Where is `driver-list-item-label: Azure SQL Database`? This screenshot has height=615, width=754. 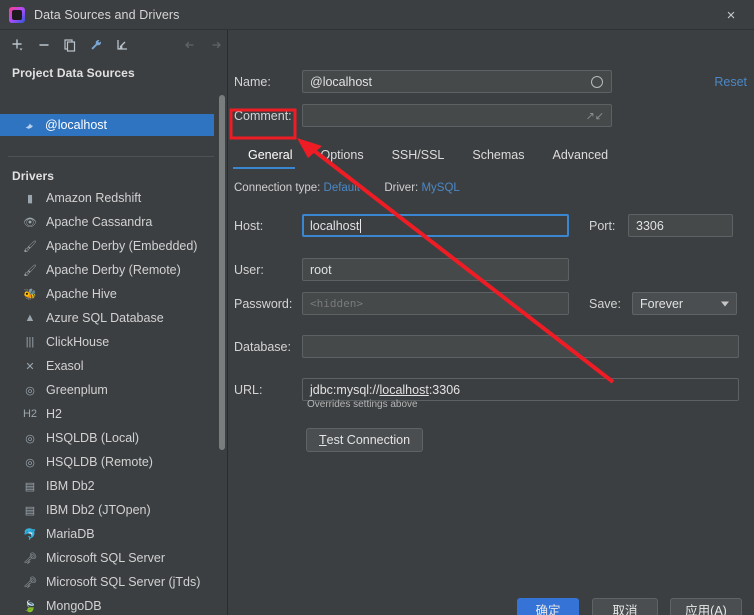
driver-list-item-label: Azure SQL Database is located at coordinates (105, 318).